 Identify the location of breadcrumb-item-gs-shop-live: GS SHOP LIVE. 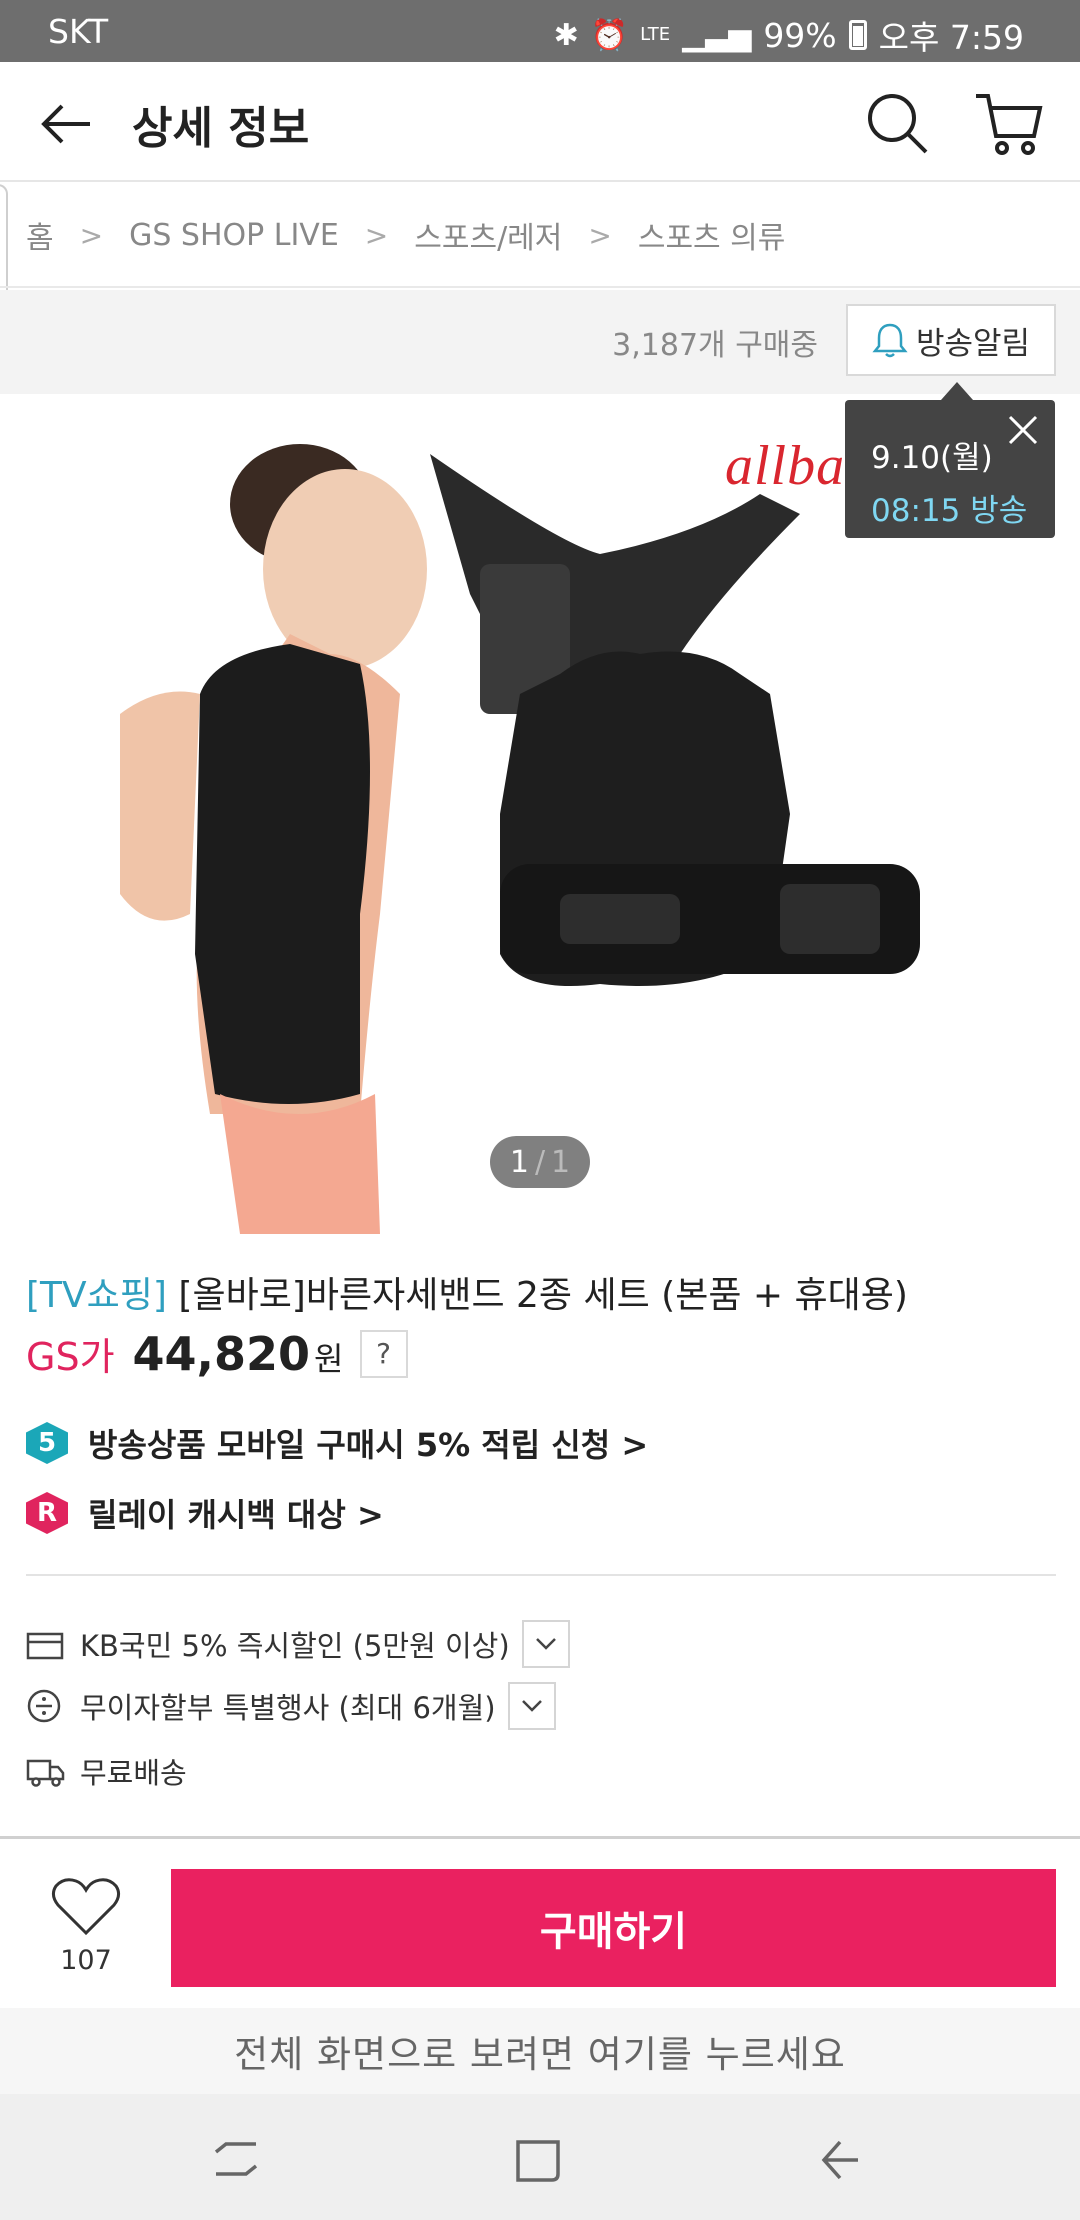
(234, 235).